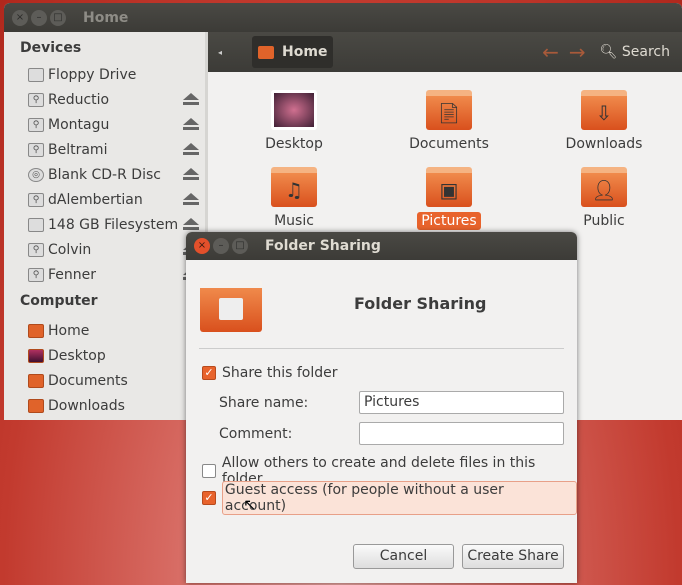  What do you see at coordinates (77, 355) in the screenshot?
I see `sidebar-item-label: Desktop` at bounding box center [77, 355].